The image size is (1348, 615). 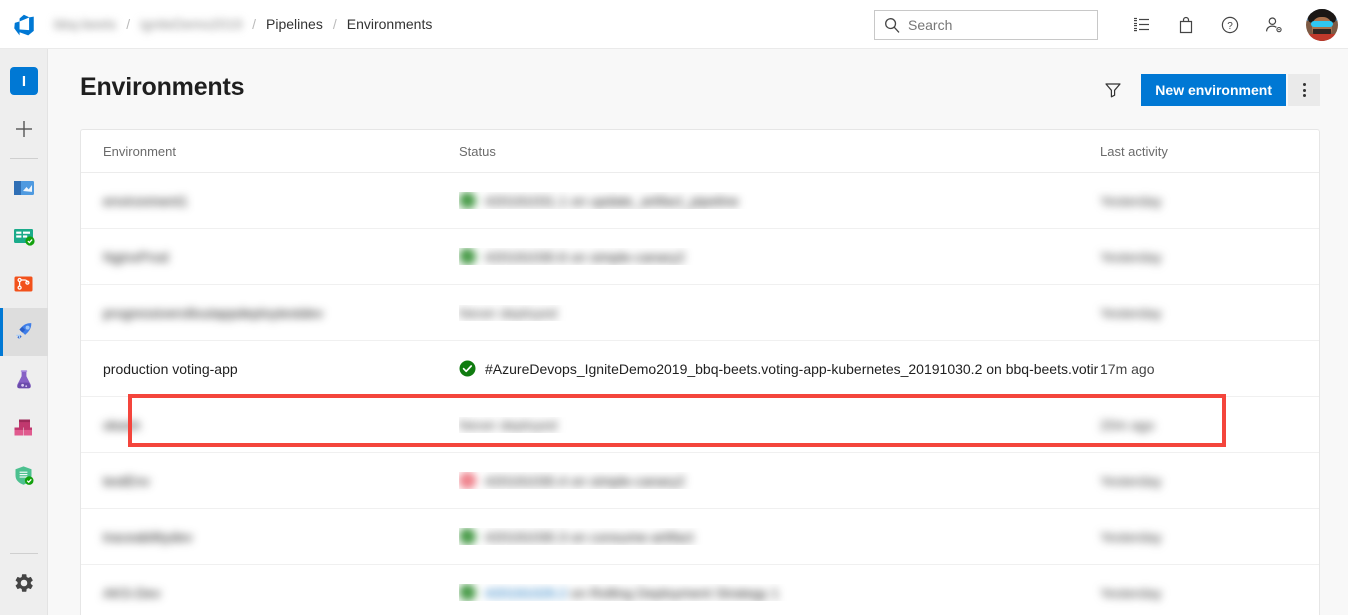 What do you see at coordinates (162, 87) in the screenshot?
I see `page-title: Environments` at bounding box center [162, 87].